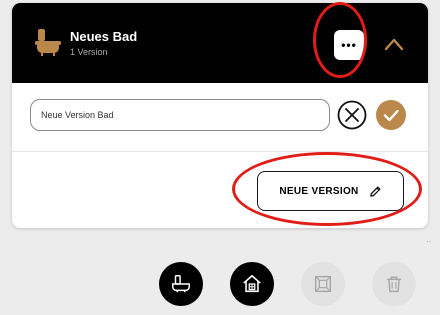 The height and width of the screenshot is (315, 440). I want to click on new-version-label: NEUE VERSION, so click(319, 191).